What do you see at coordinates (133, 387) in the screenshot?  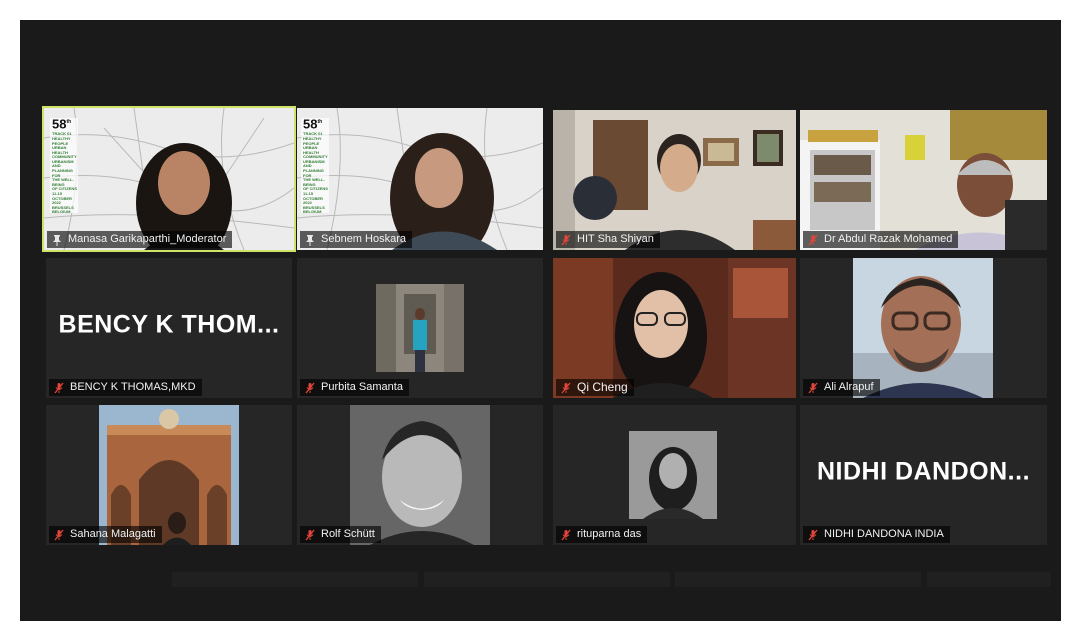 I see `participant-name: BENCY K THOMAS,MKD` at bounding box center [133, 387].